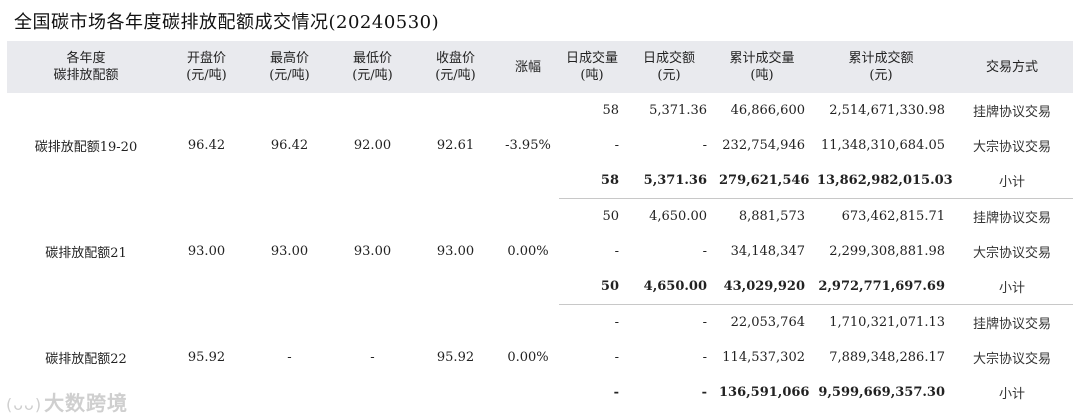  What do you see at coordinates (882, 181) in the screenshot?
I see `cumulative-amount-cell: 13,862,982,015.03` at bounding box center [882, 181].